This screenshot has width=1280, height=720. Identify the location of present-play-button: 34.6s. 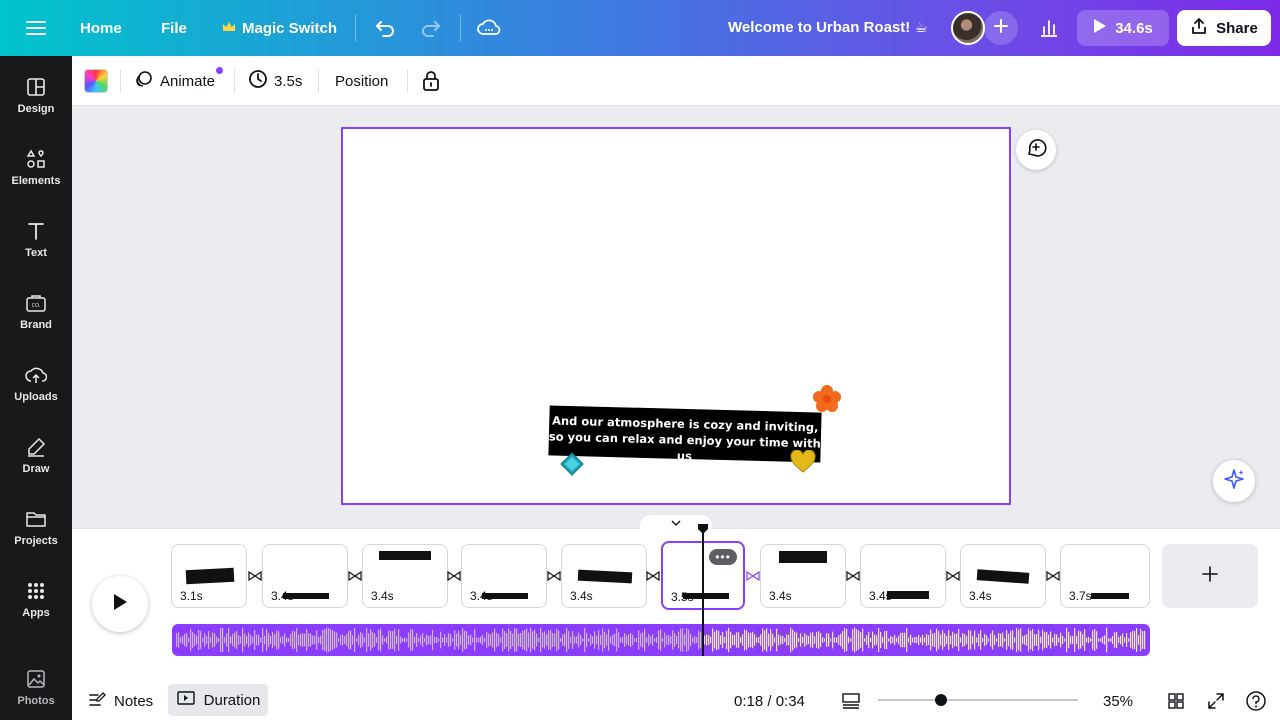
(1123, 28).